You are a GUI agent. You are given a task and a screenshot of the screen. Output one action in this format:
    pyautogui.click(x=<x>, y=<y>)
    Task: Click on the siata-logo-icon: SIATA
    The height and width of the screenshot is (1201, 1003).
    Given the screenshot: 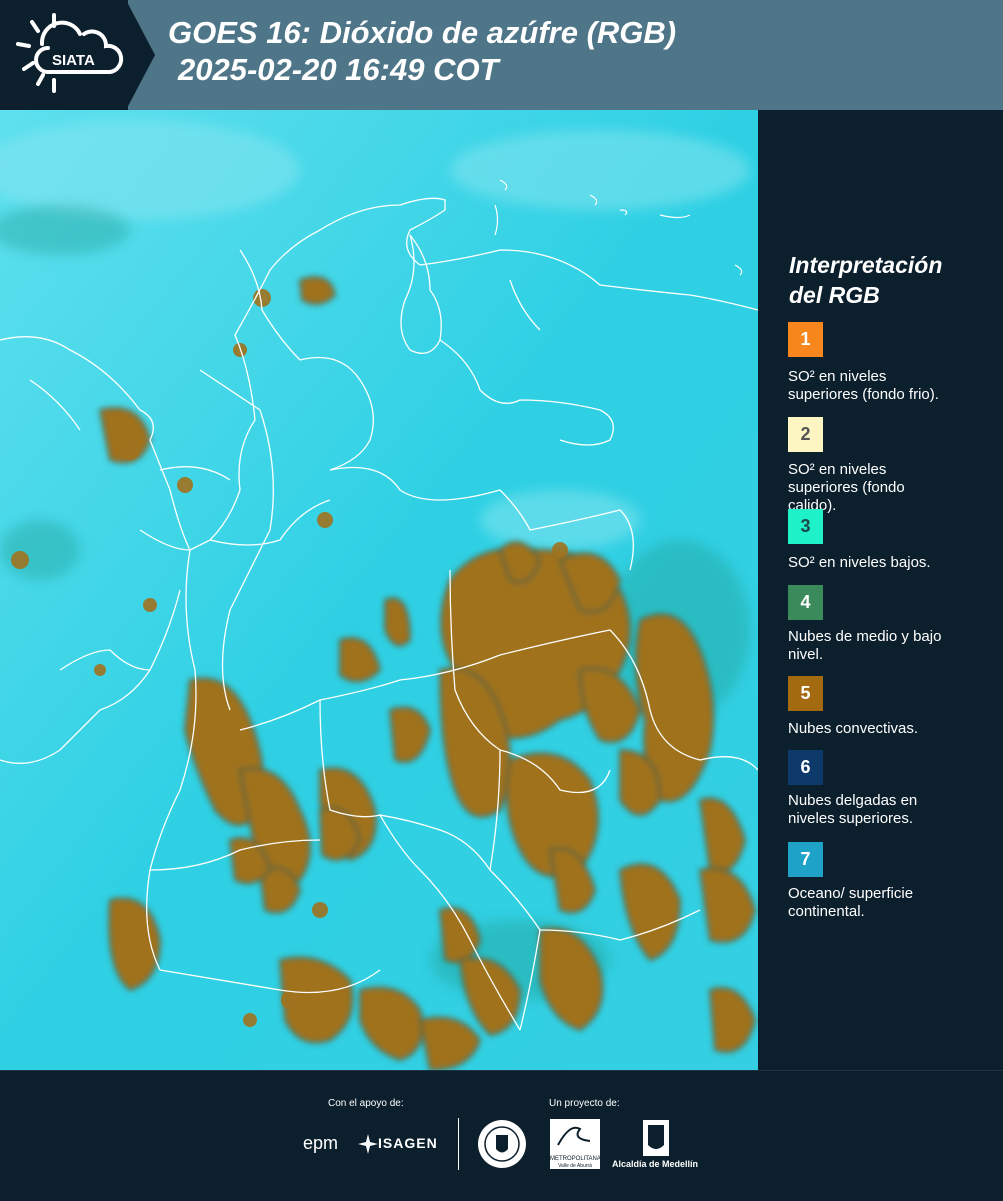 What is the action you would take?
    pyautogui.click(x=70, y=53)
    